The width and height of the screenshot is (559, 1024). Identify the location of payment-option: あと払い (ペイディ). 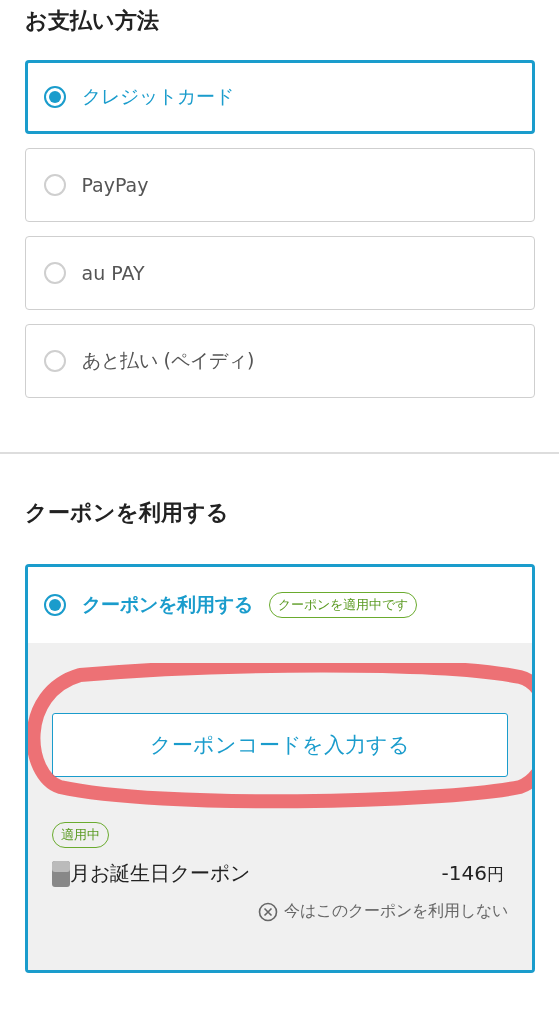
(280, 361).